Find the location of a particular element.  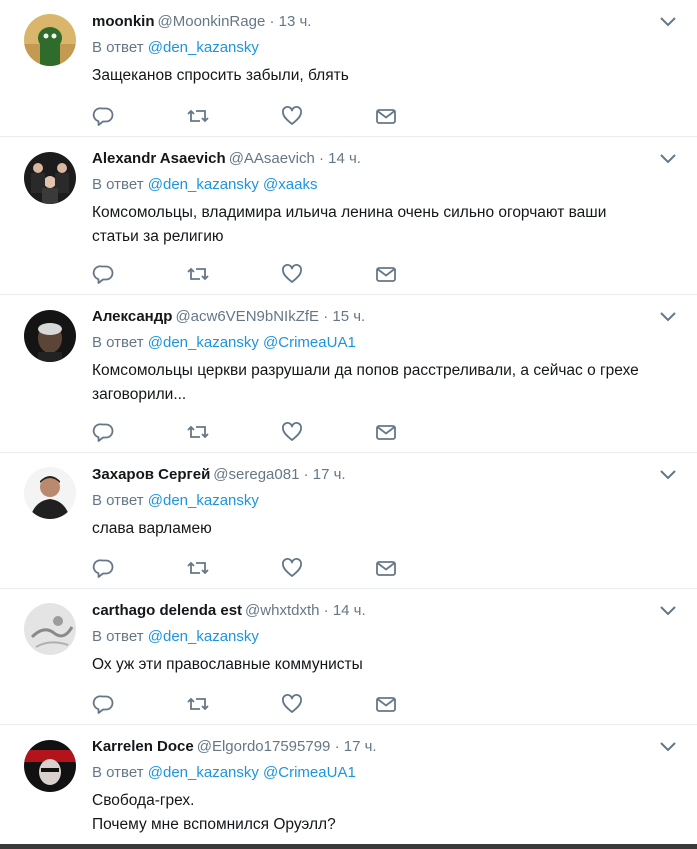

timestamp: 15 ч. is located at coordinates (348, 316).